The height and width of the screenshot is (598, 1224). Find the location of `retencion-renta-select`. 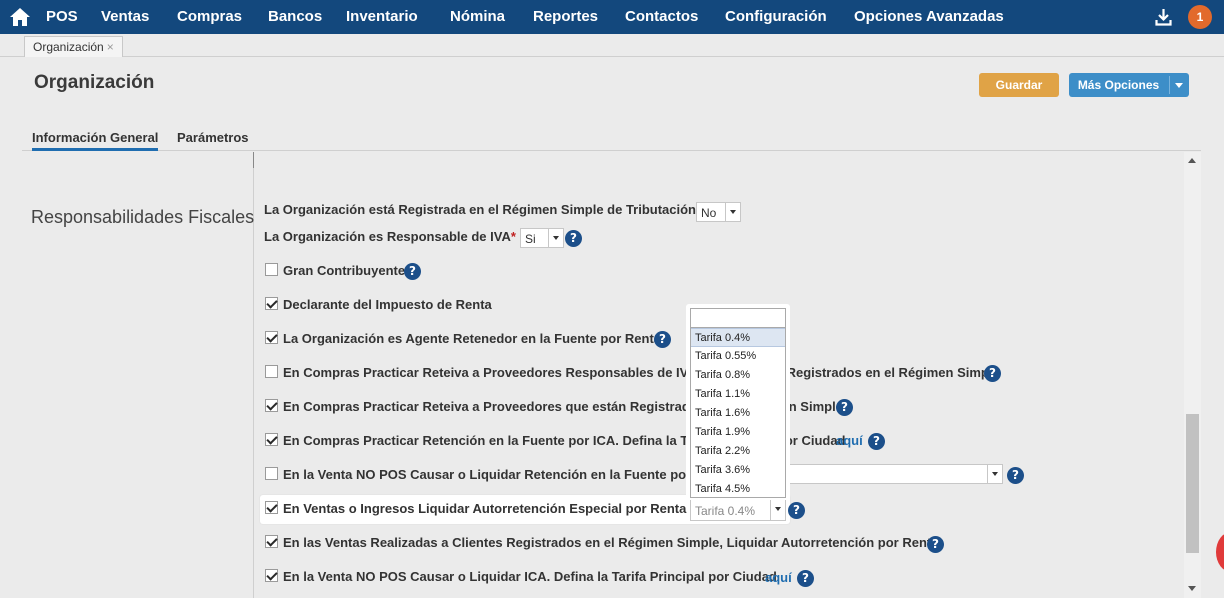

retencion-renta-select is located at coordinates (894, 474).